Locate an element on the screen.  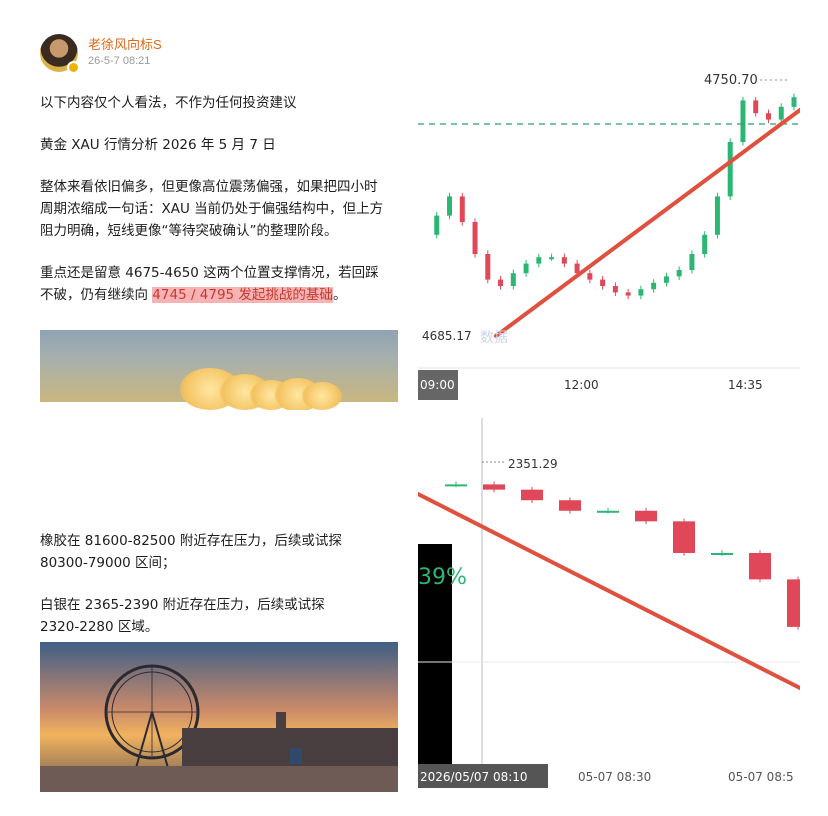
verified-badge-icon is located at coordinates (73, 67).